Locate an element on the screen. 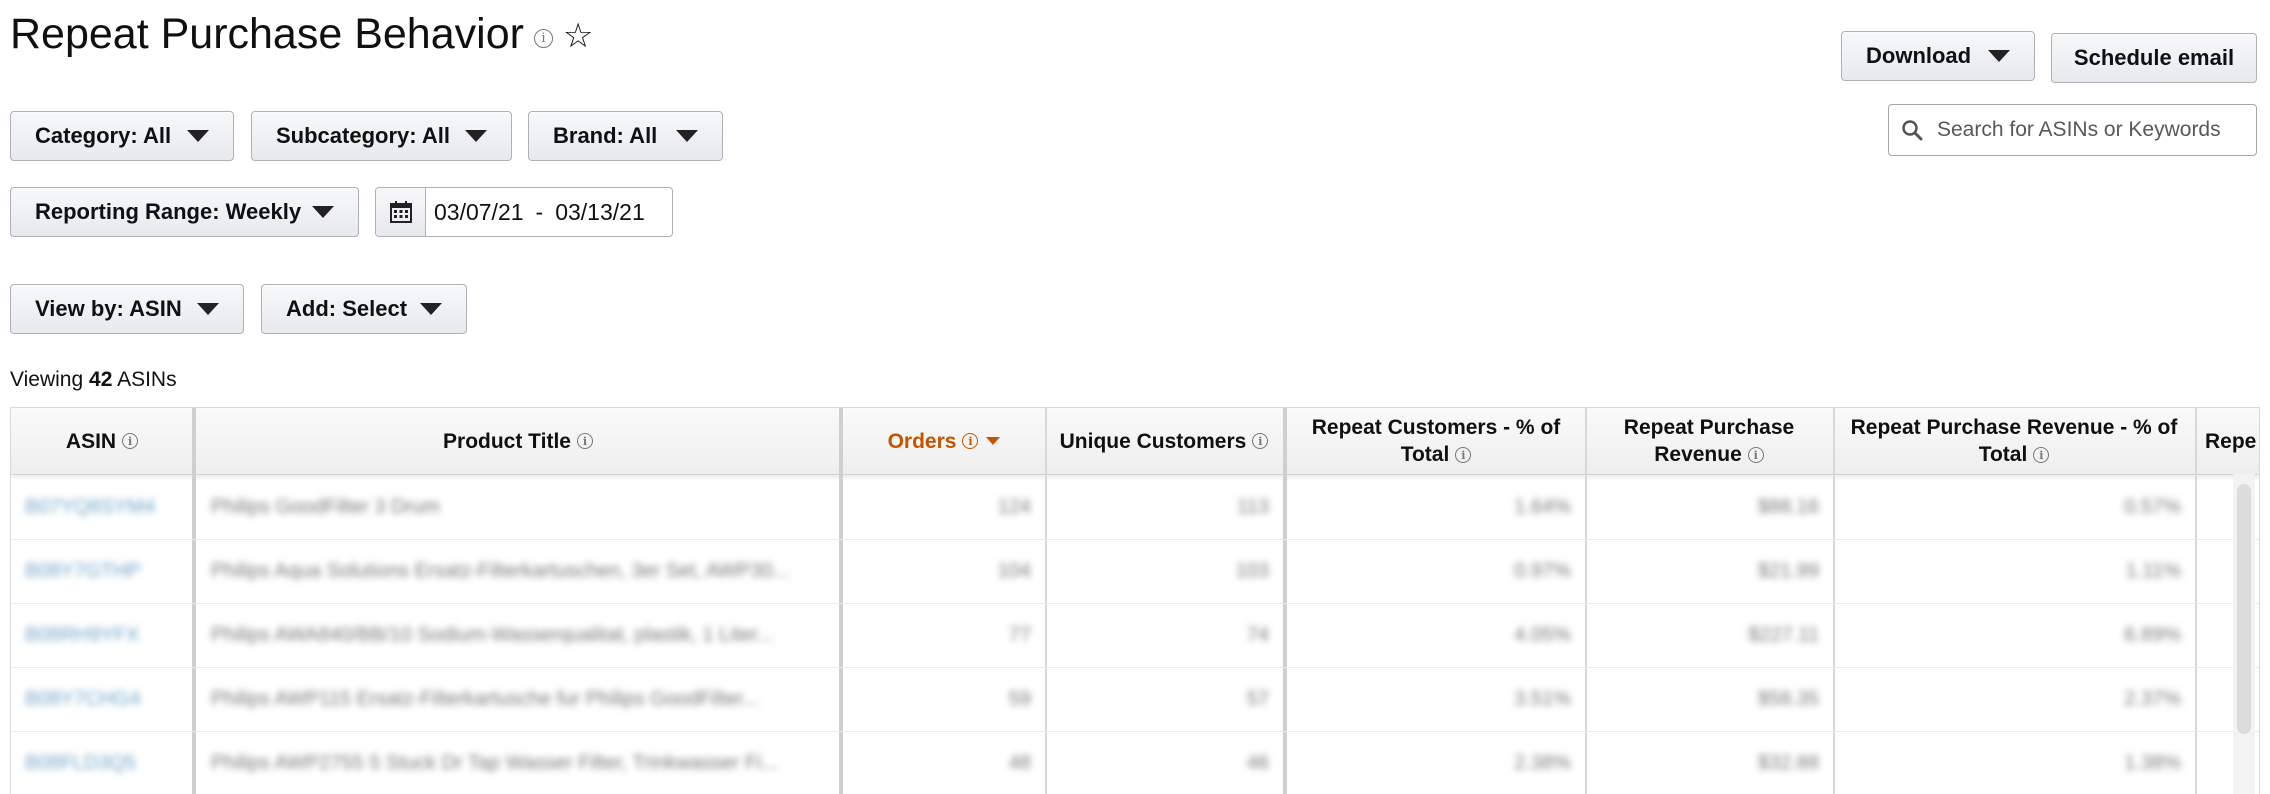 The width and height of the screenshot is (2270, 794). column-header-asin: ASIN i is located at coordinates (102, 441).